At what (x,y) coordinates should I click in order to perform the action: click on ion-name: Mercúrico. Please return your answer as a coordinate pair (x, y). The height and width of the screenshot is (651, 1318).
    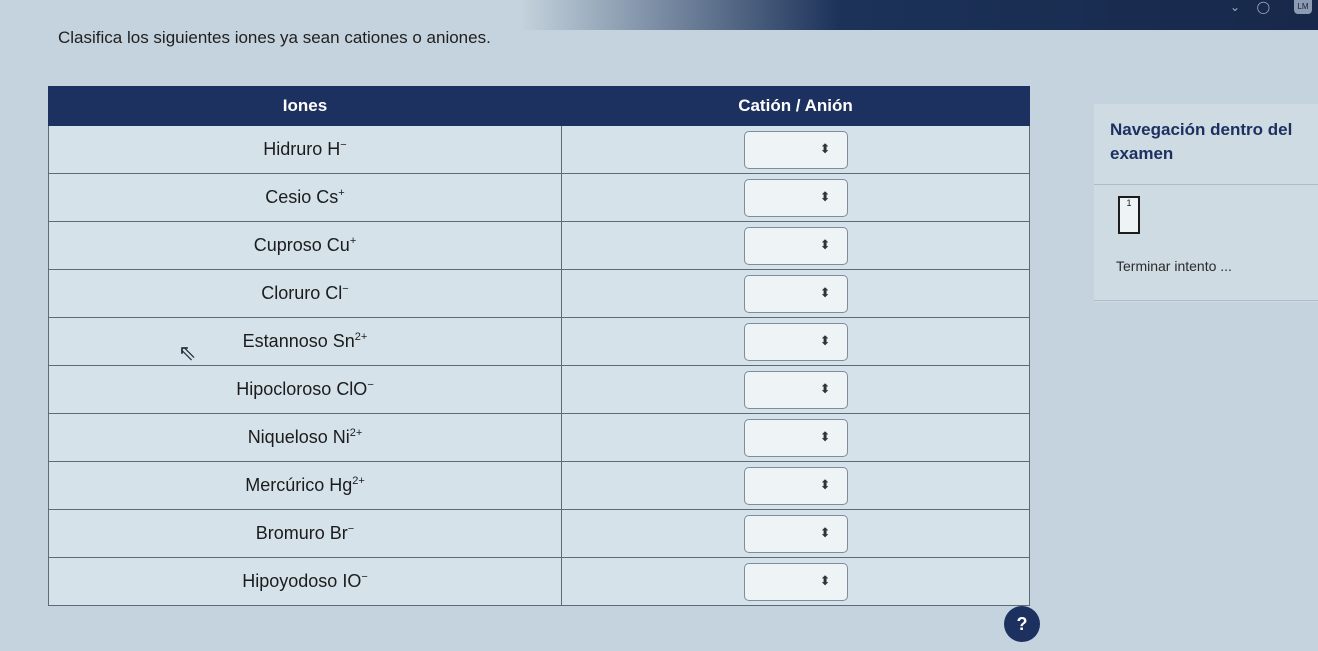
    Looking at the image, I should click on (285, 485).